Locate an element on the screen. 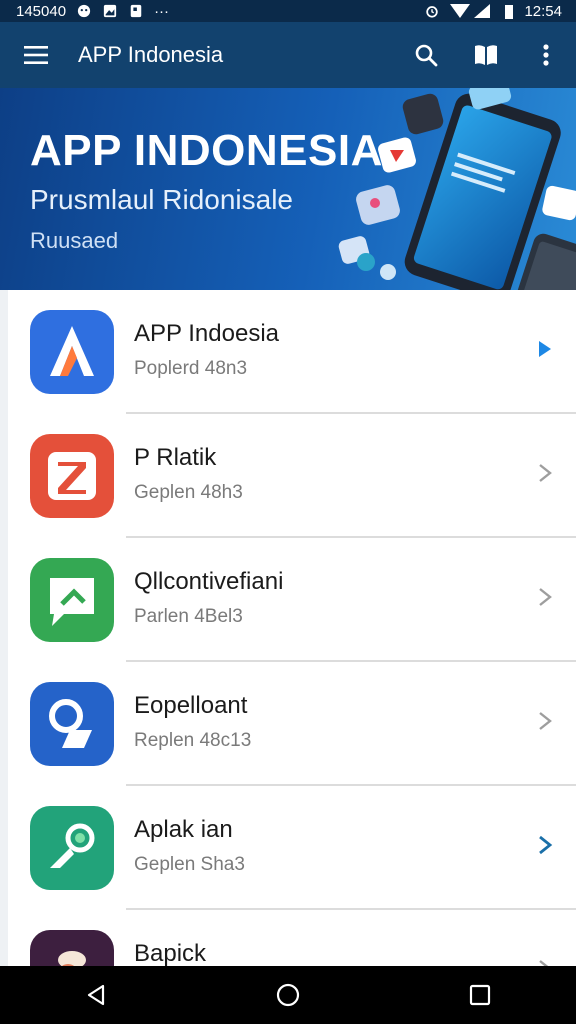  a-logo-icon is located at coordinates (72, 352).